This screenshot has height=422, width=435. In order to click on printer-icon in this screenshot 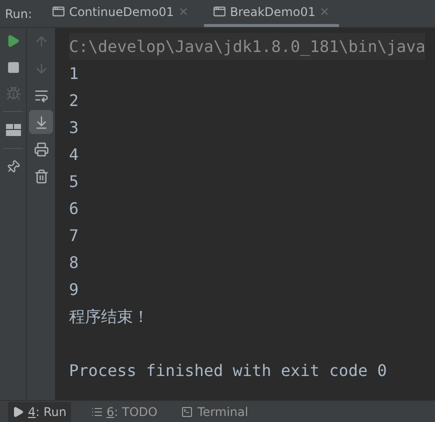, I will do `click(41, 149)`.